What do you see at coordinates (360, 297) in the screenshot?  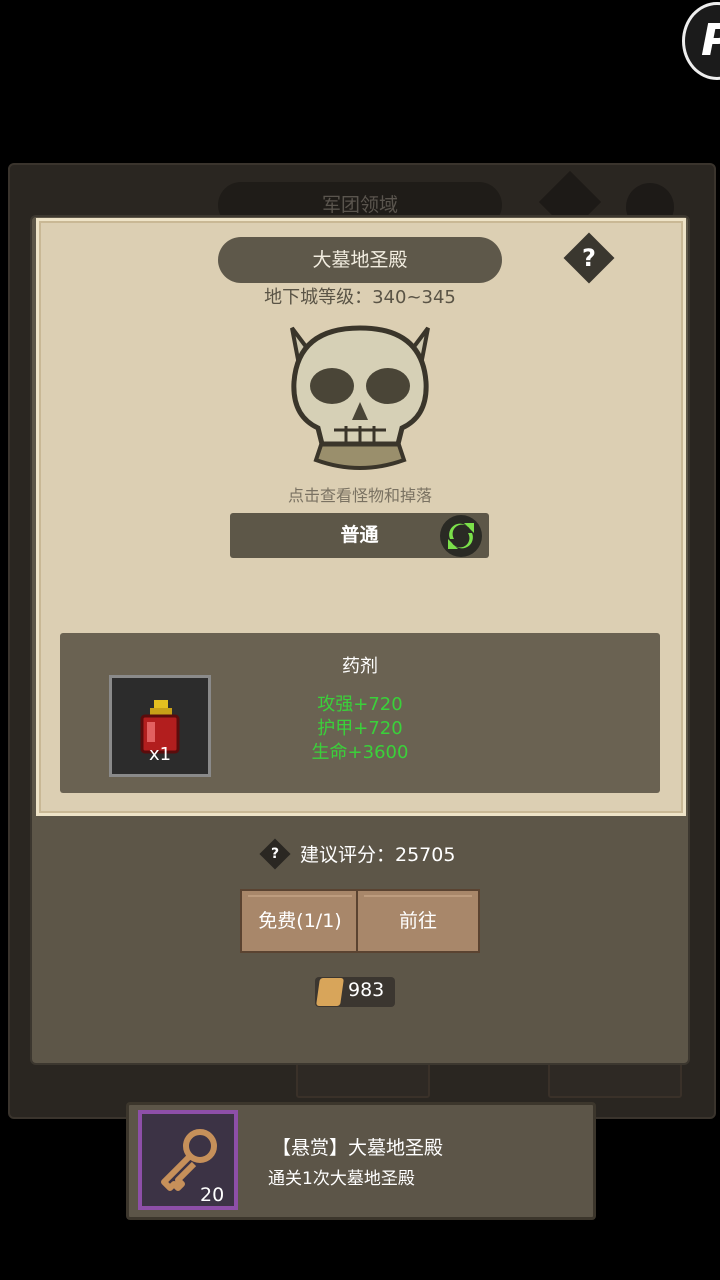 I see `dungeon-level: 地下城等级：340~345` at bounding box center [360, 297].